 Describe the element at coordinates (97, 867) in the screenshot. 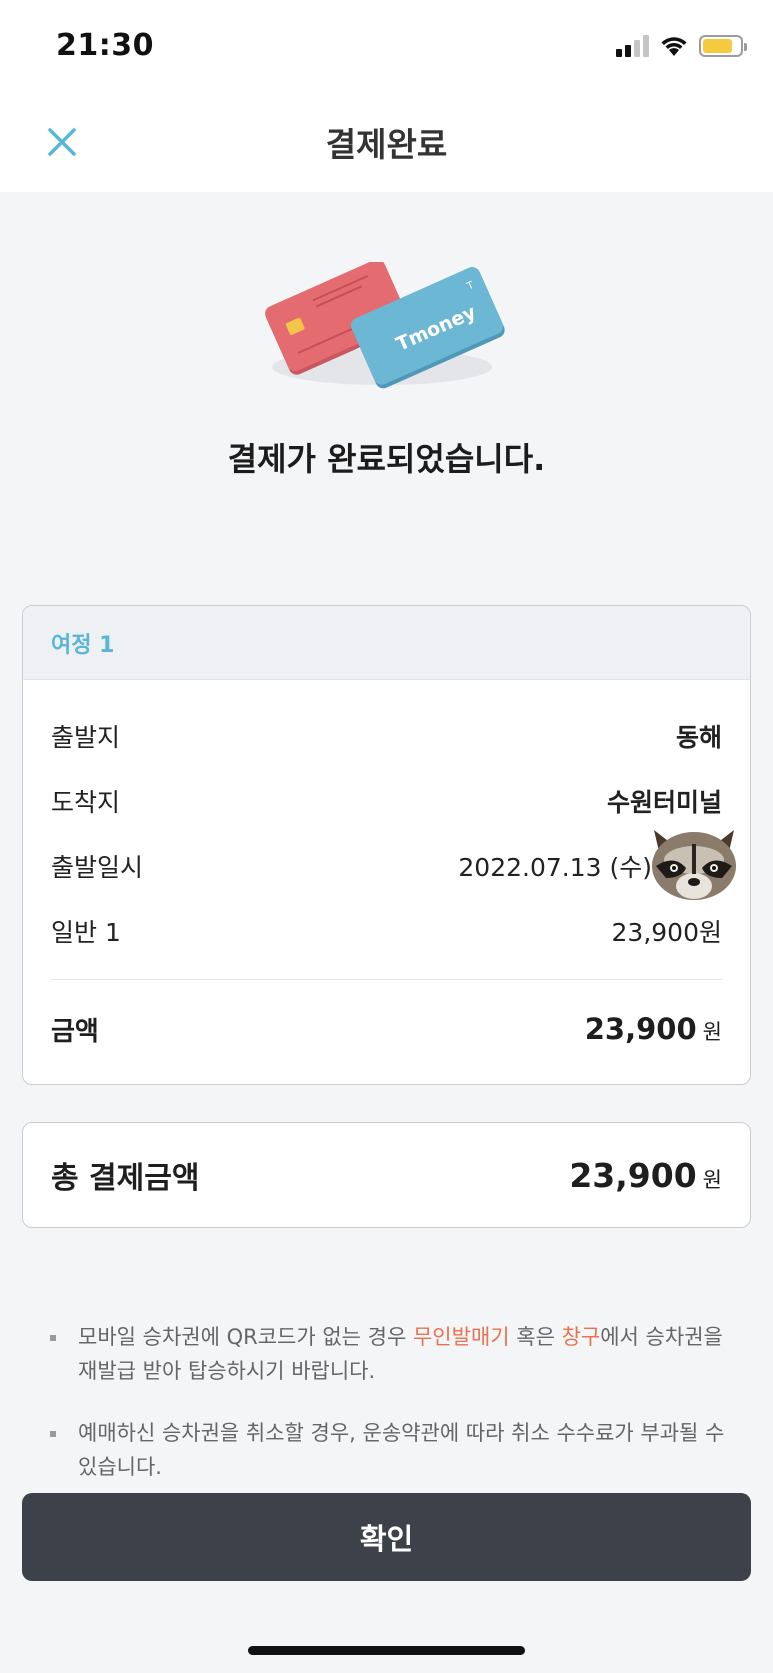

I see `departure-datetime-label: 출발일시` at that location.